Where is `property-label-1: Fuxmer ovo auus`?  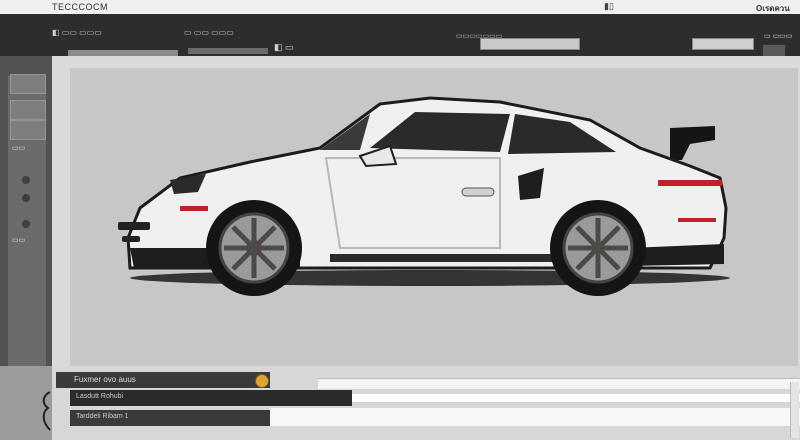
property-label-1: Fuxmer ovo auus is located at coordinates (105, 379).